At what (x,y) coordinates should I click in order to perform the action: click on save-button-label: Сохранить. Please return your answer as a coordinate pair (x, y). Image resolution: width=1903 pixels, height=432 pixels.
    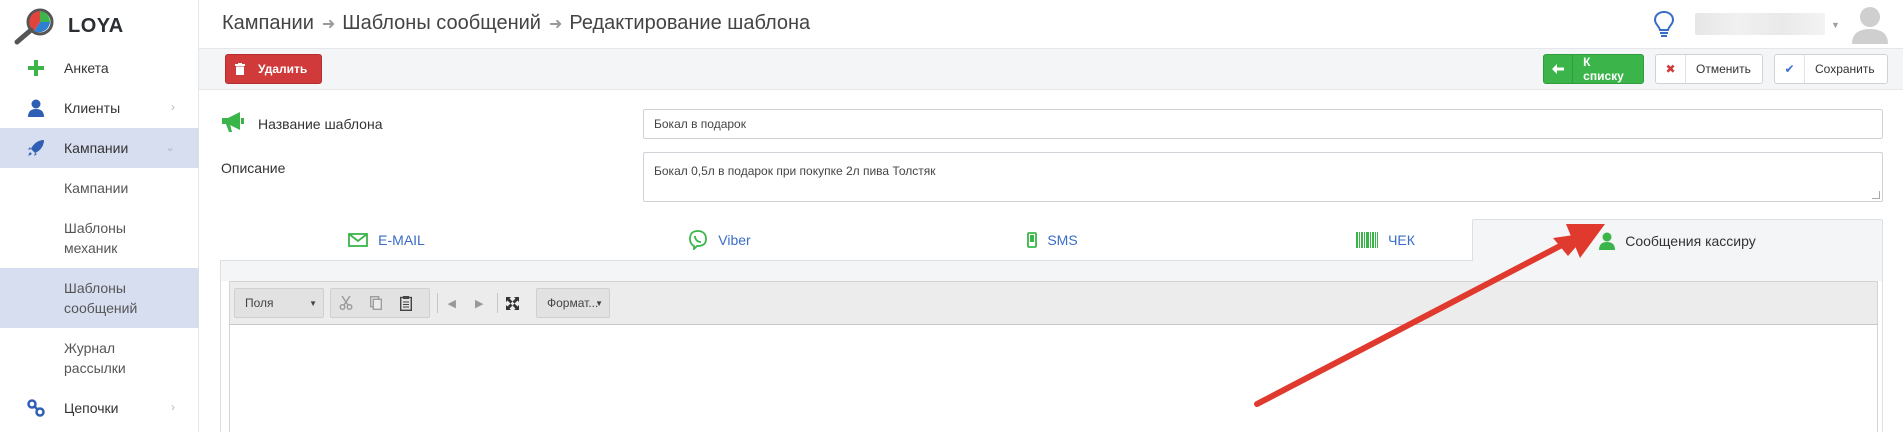
    Looking at the image, I should click on (1845, 69).